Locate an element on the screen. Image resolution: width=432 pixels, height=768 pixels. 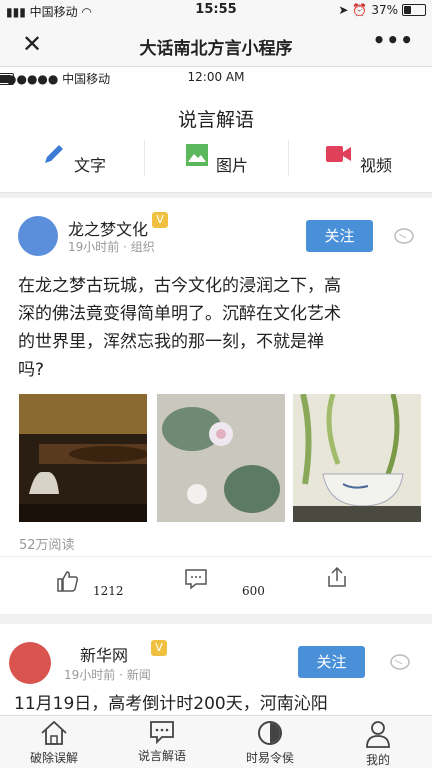
tab-video: 视频 is located at coordinates (359, 161).